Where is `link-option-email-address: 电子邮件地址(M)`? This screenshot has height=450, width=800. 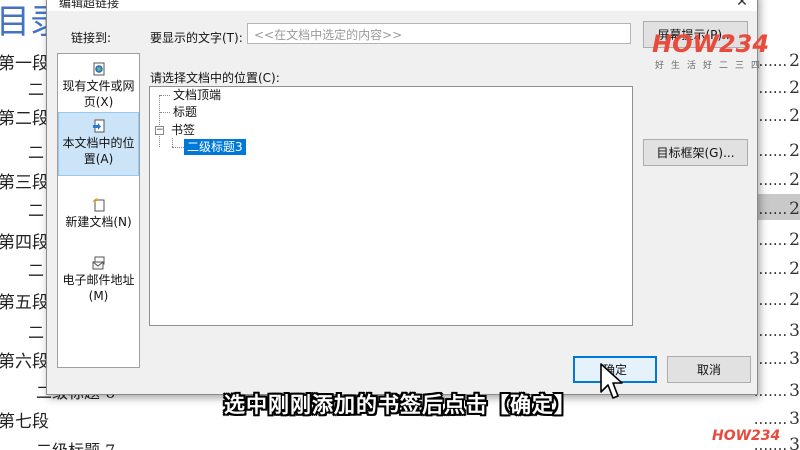 link-option-email-address: 电子邮件地址(M) is located at coordinates (98, 277).